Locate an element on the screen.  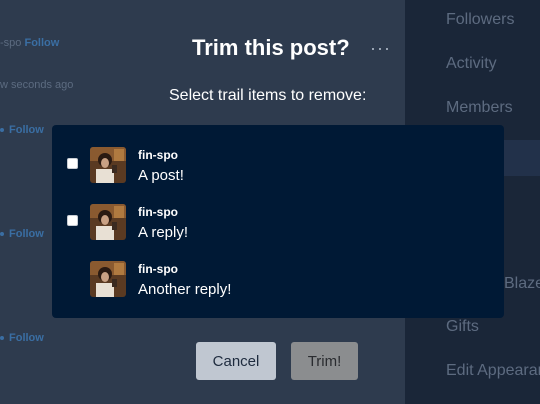
sidebar-item-blaze: Blaze is located at coordinates (522, 283).